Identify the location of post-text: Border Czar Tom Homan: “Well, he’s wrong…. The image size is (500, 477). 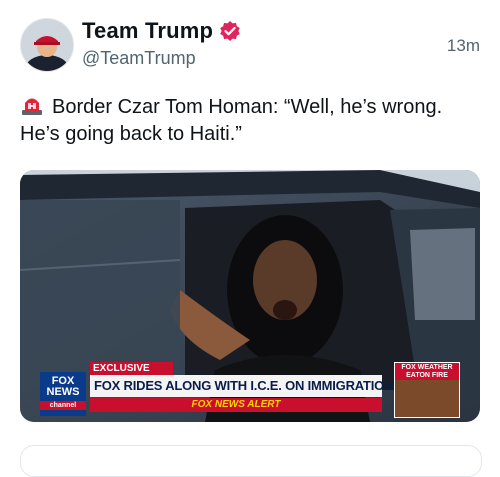
(231, 120).